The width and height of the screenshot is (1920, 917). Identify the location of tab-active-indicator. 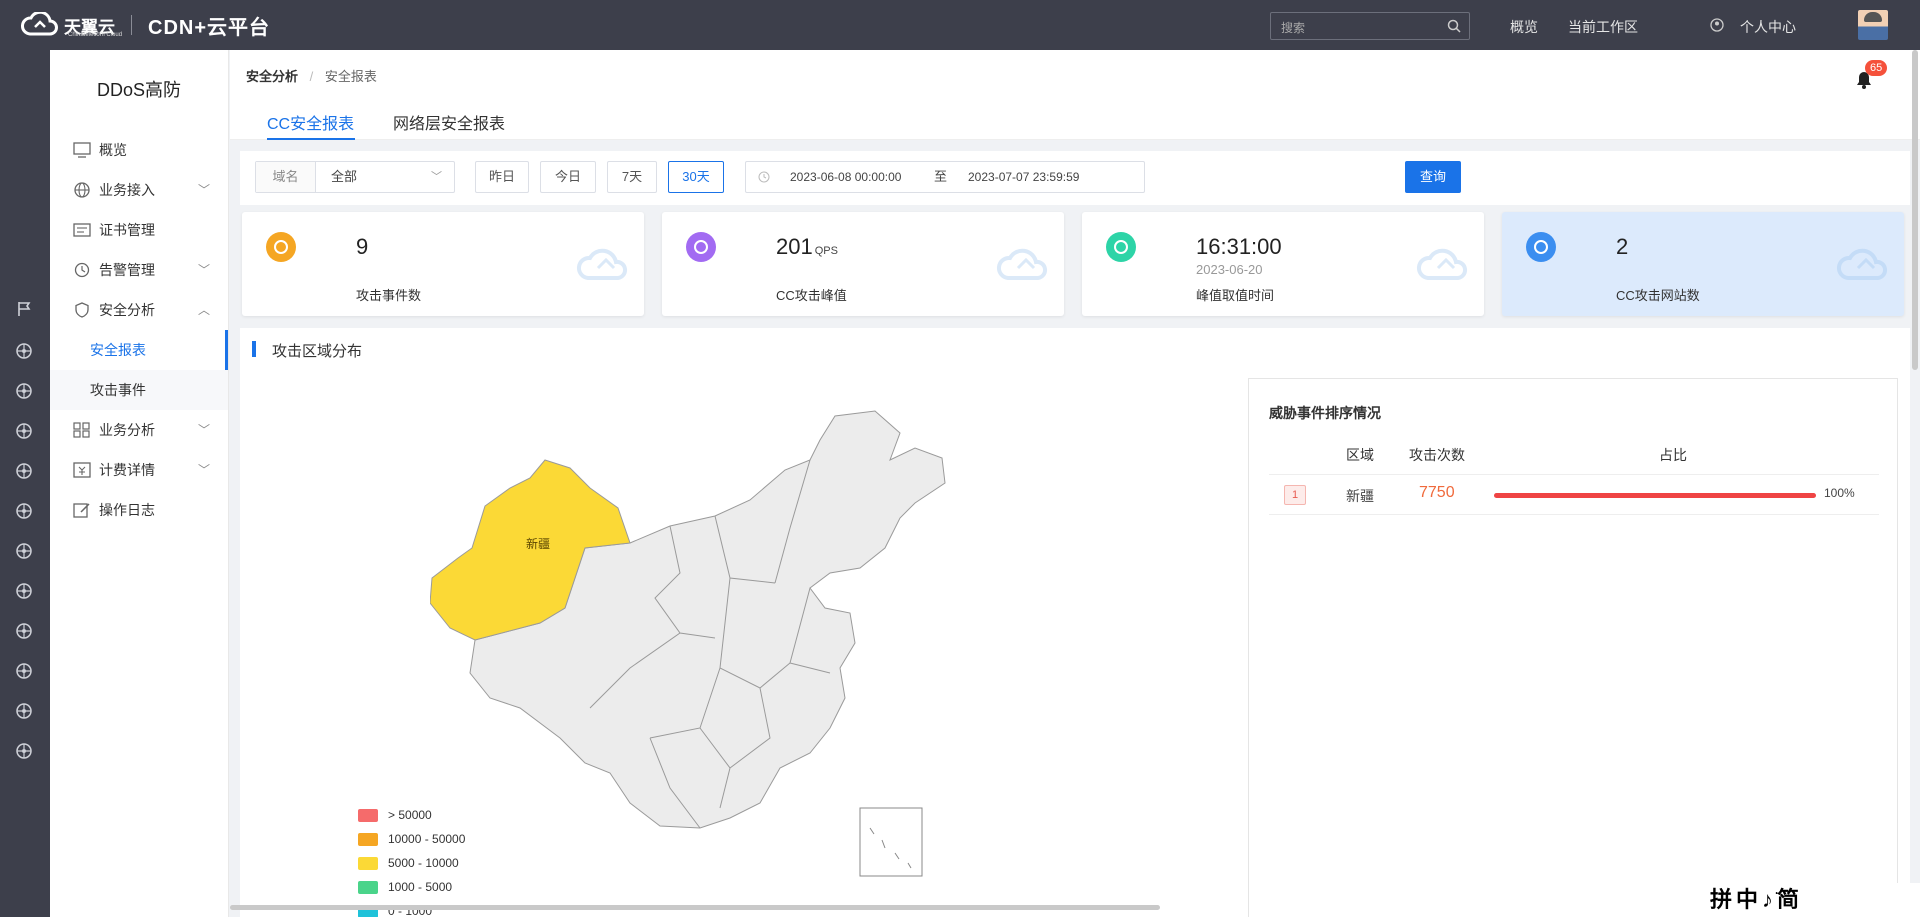
(311, 139).